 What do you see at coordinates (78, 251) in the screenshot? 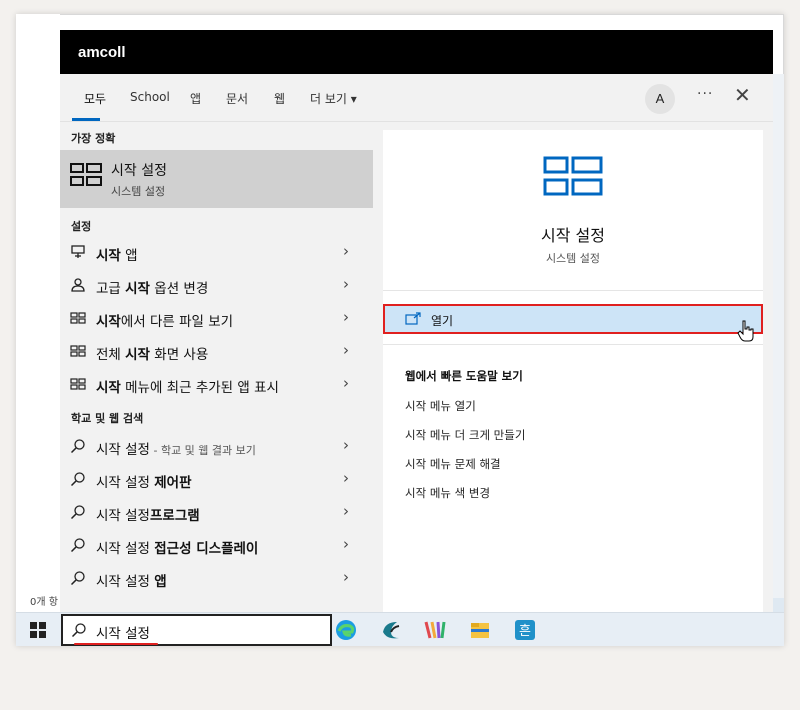
I see `app-list-icon` at bounding box center [78, 251].